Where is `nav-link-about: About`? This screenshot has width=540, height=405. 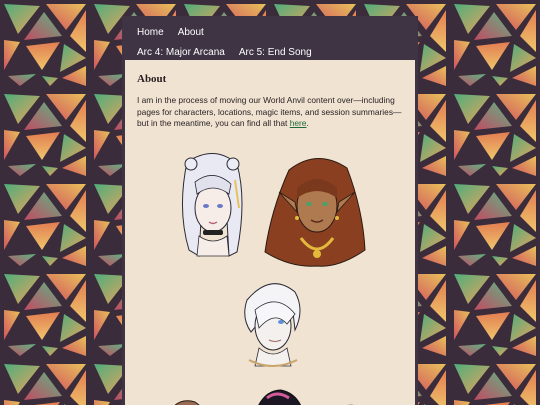 nav-link-about: About is located at coordinates (191, 32).